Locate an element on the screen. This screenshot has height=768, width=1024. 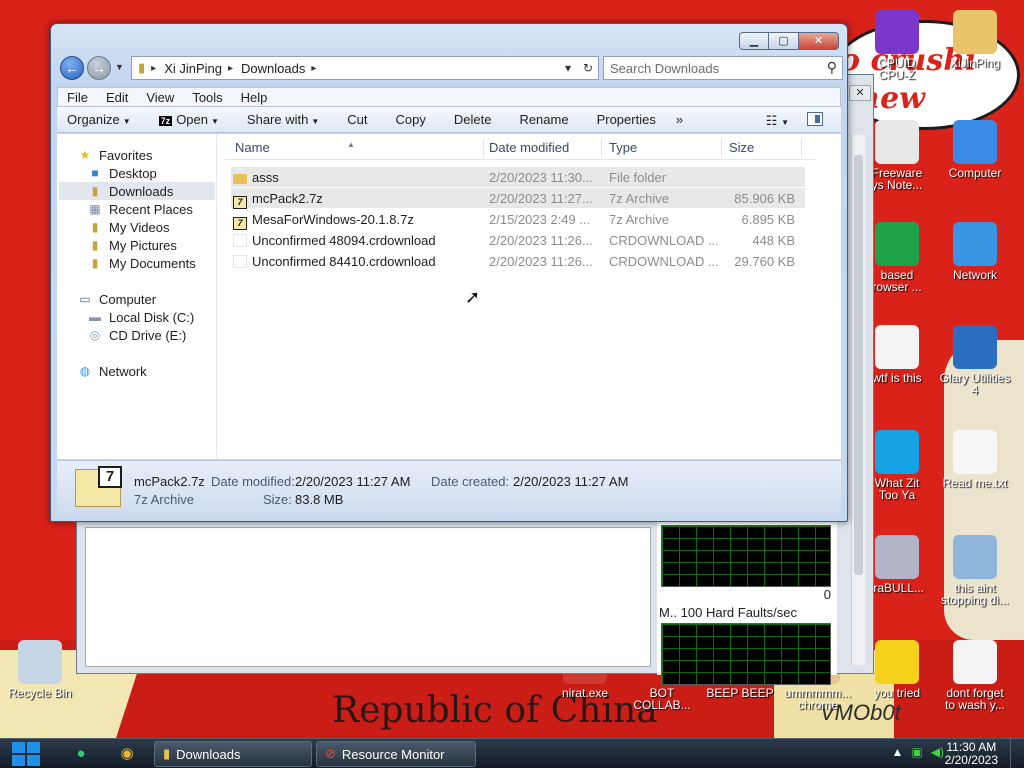
desktop-icon: Read me.txt is located at coordinates (975, 459).